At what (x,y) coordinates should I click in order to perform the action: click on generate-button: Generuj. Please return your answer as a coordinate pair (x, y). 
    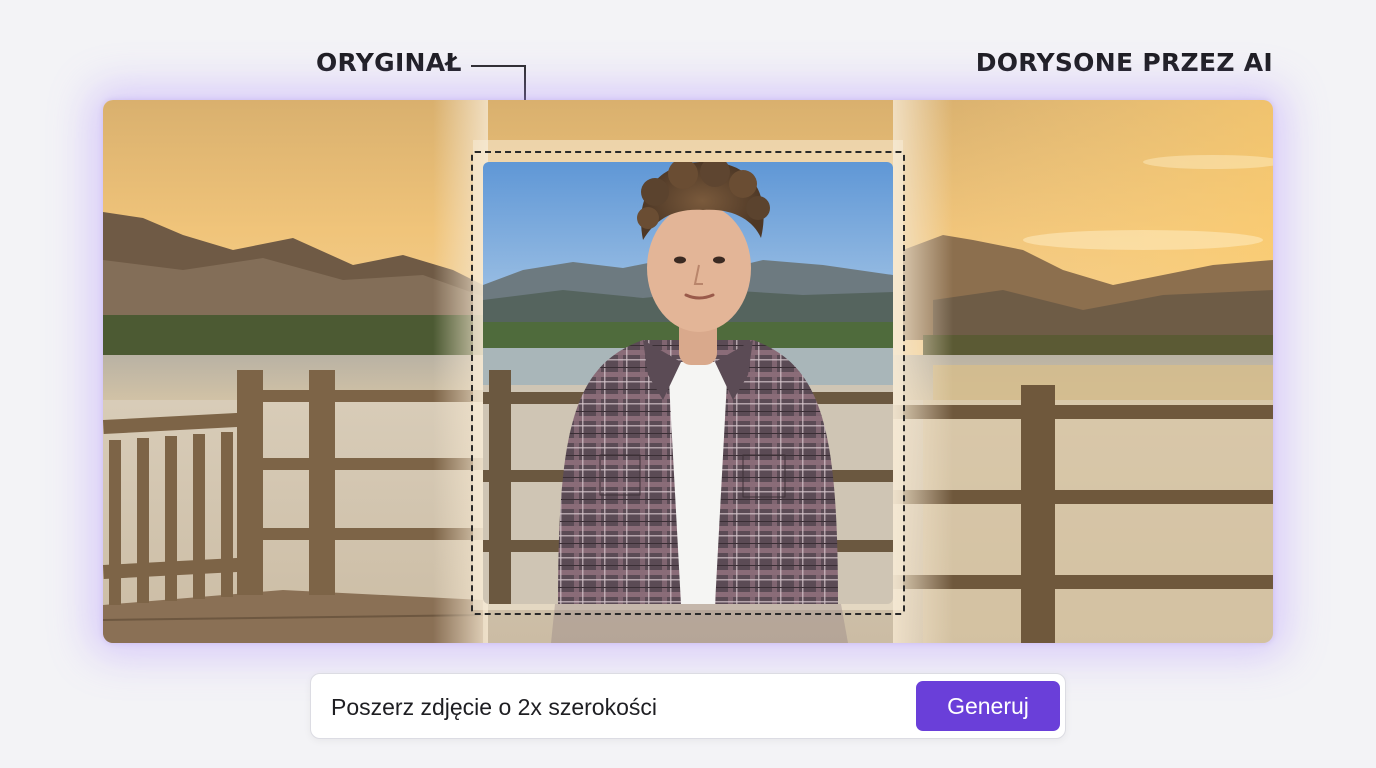
    Looking at the image, I should click on (988, 706).